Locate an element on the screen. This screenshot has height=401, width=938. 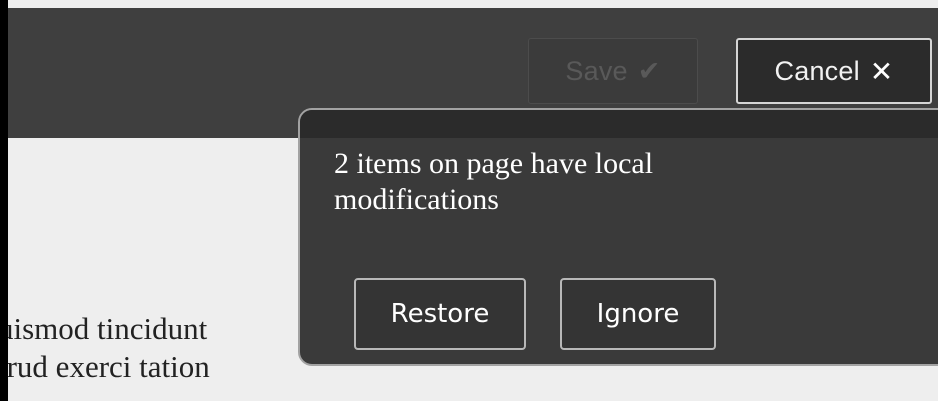
popover-header-strip is located at coordinates (619, 124).